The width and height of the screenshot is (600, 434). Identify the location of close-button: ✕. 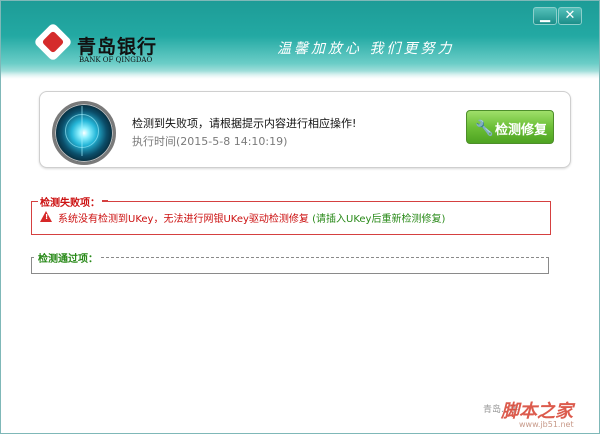
(570, 16).